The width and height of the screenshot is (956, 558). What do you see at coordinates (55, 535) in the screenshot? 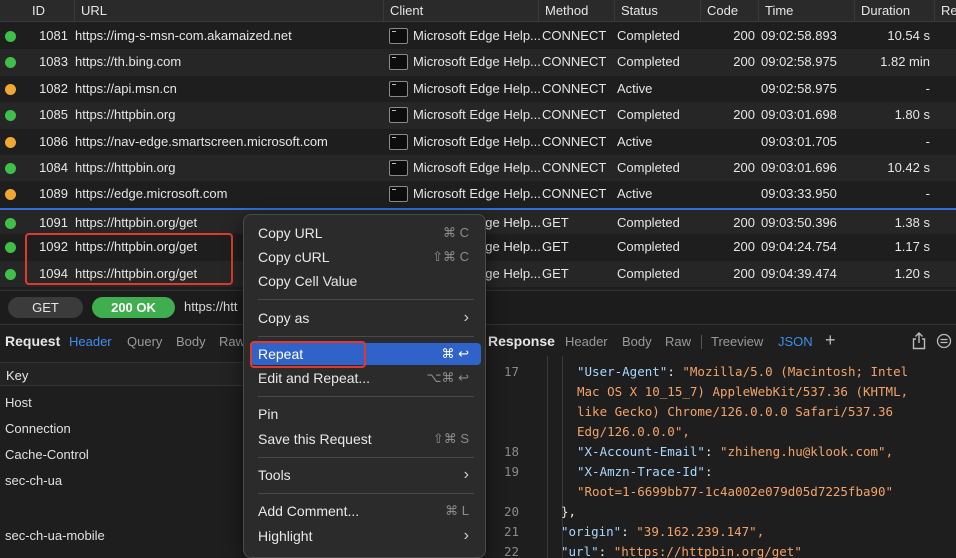
I see `header-key: sec-ch-ua-mobile` at bounding box center [55, 535].